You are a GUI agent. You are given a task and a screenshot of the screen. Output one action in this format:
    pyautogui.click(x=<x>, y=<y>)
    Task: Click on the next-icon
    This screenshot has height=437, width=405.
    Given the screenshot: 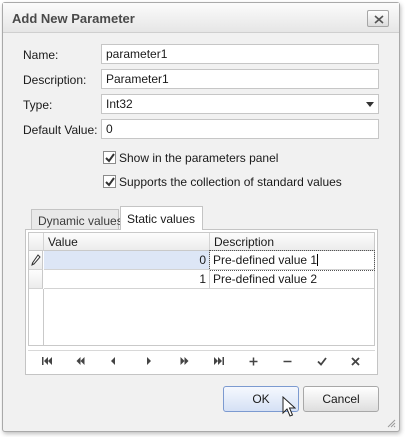 What is the action you would take?
    pyautogui.click(x=149, y=361)
    